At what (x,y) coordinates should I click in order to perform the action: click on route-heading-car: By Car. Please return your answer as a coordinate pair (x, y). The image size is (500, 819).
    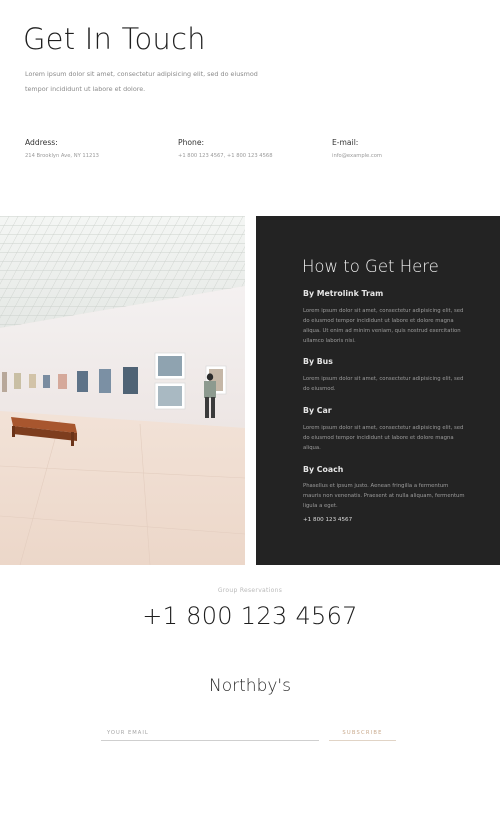
    Looking at the image, I should click on (317, 410).